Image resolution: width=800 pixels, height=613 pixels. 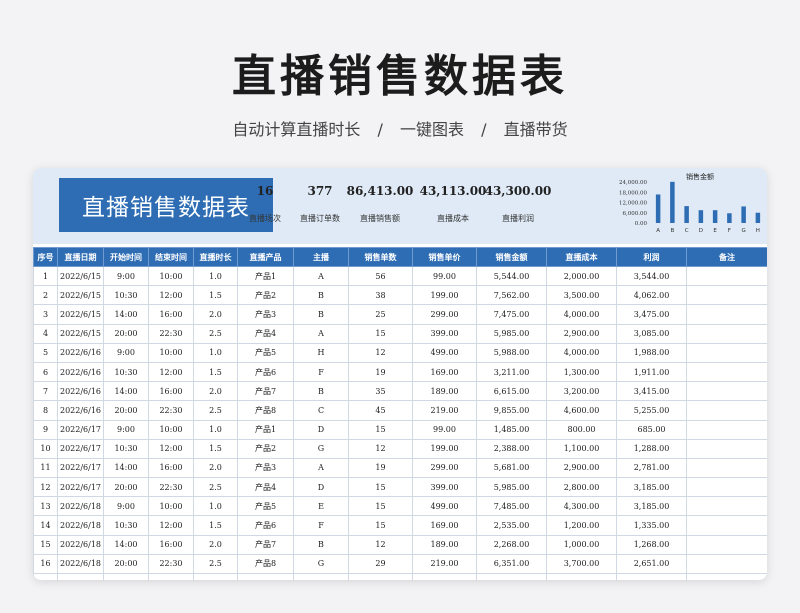 What do you see at coordinates (651, 448) in the screenshot?
I see `table-cell: 1,288.00` at bounding box center [651, 448].